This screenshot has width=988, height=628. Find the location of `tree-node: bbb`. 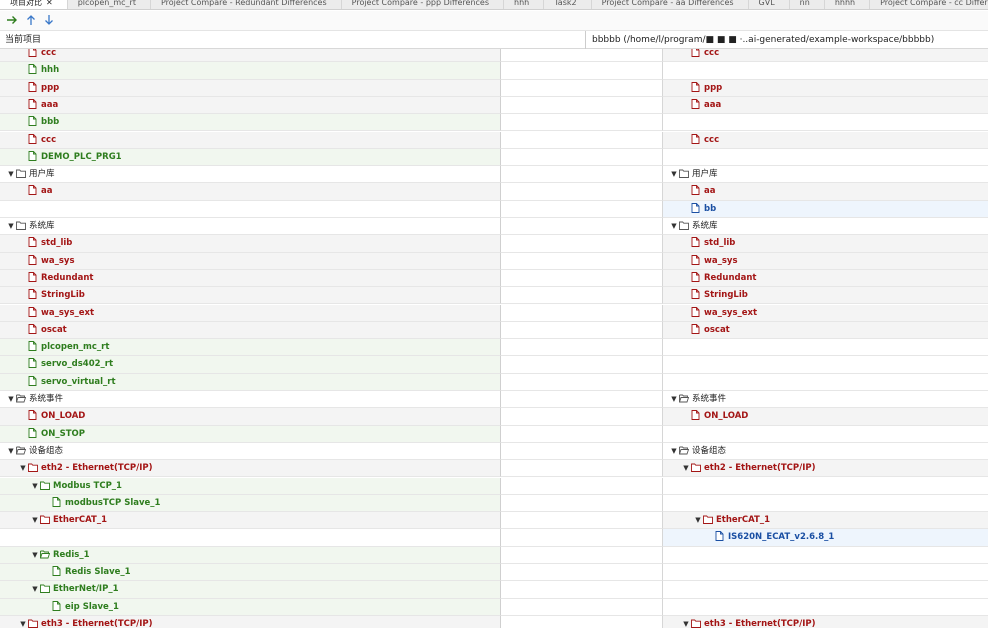

tree-node: bbb is located at coordinates (38, 122).